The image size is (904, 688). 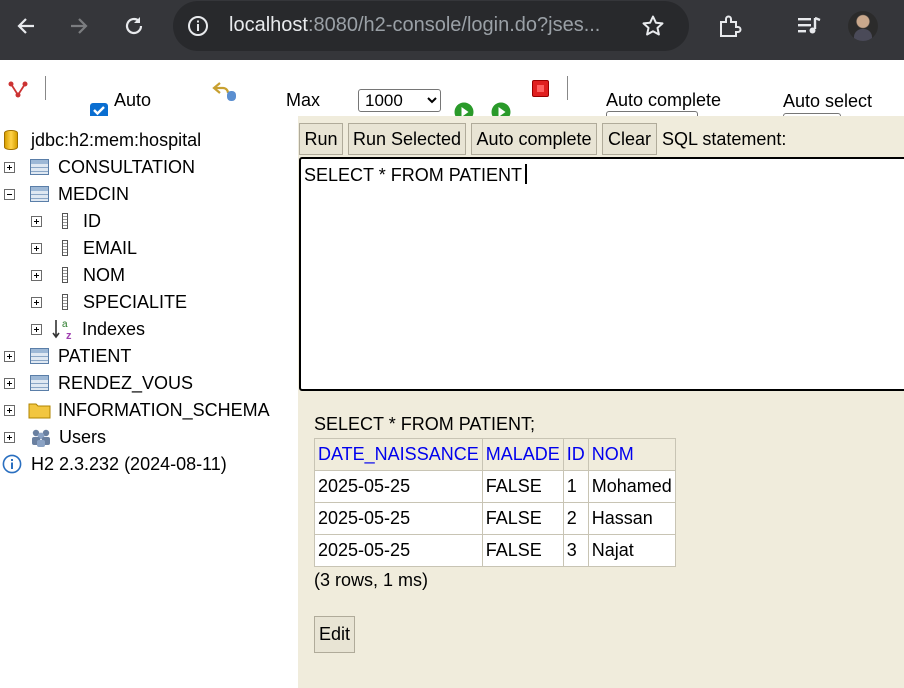 I want to click on cancel-statement-icon, so click(x=540, y=88).